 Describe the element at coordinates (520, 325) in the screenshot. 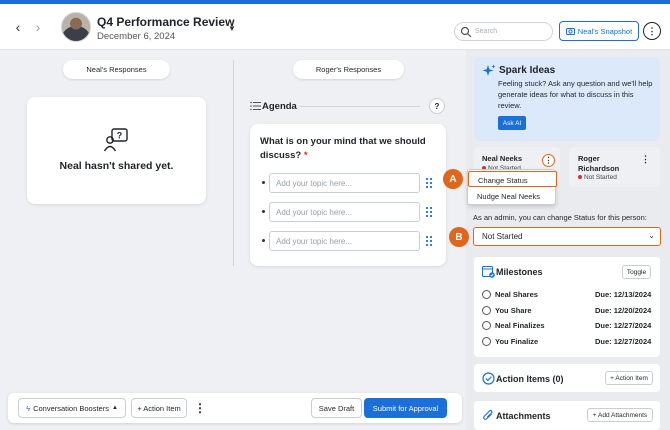

I see `milestone-label: Neal Finalizes` at that location.